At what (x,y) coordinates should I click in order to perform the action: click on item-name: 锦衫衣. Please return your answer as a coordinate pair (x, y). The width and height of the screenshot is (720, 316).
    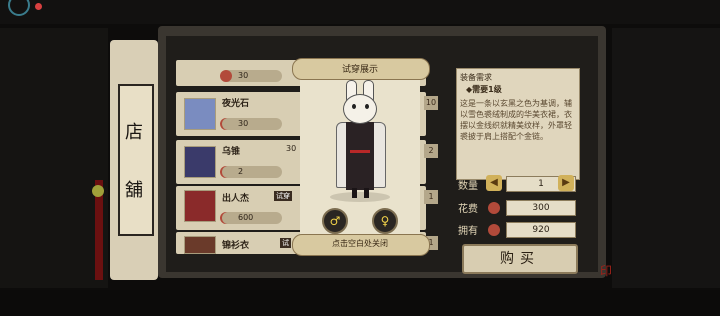
    Looking at the image, I should click on (236, 246).